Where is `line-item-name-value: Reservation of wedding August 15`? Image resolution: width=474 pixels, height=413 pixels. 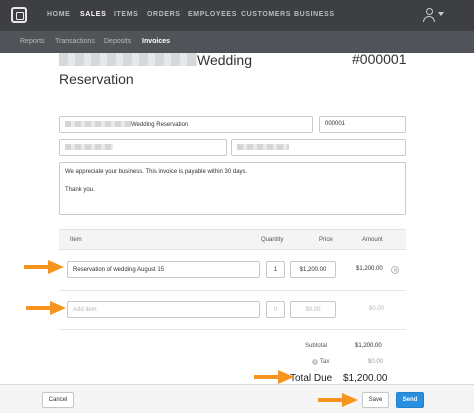 line-item-name-value: Reservation of wedding August 15 is located at coordinates (119, 270).